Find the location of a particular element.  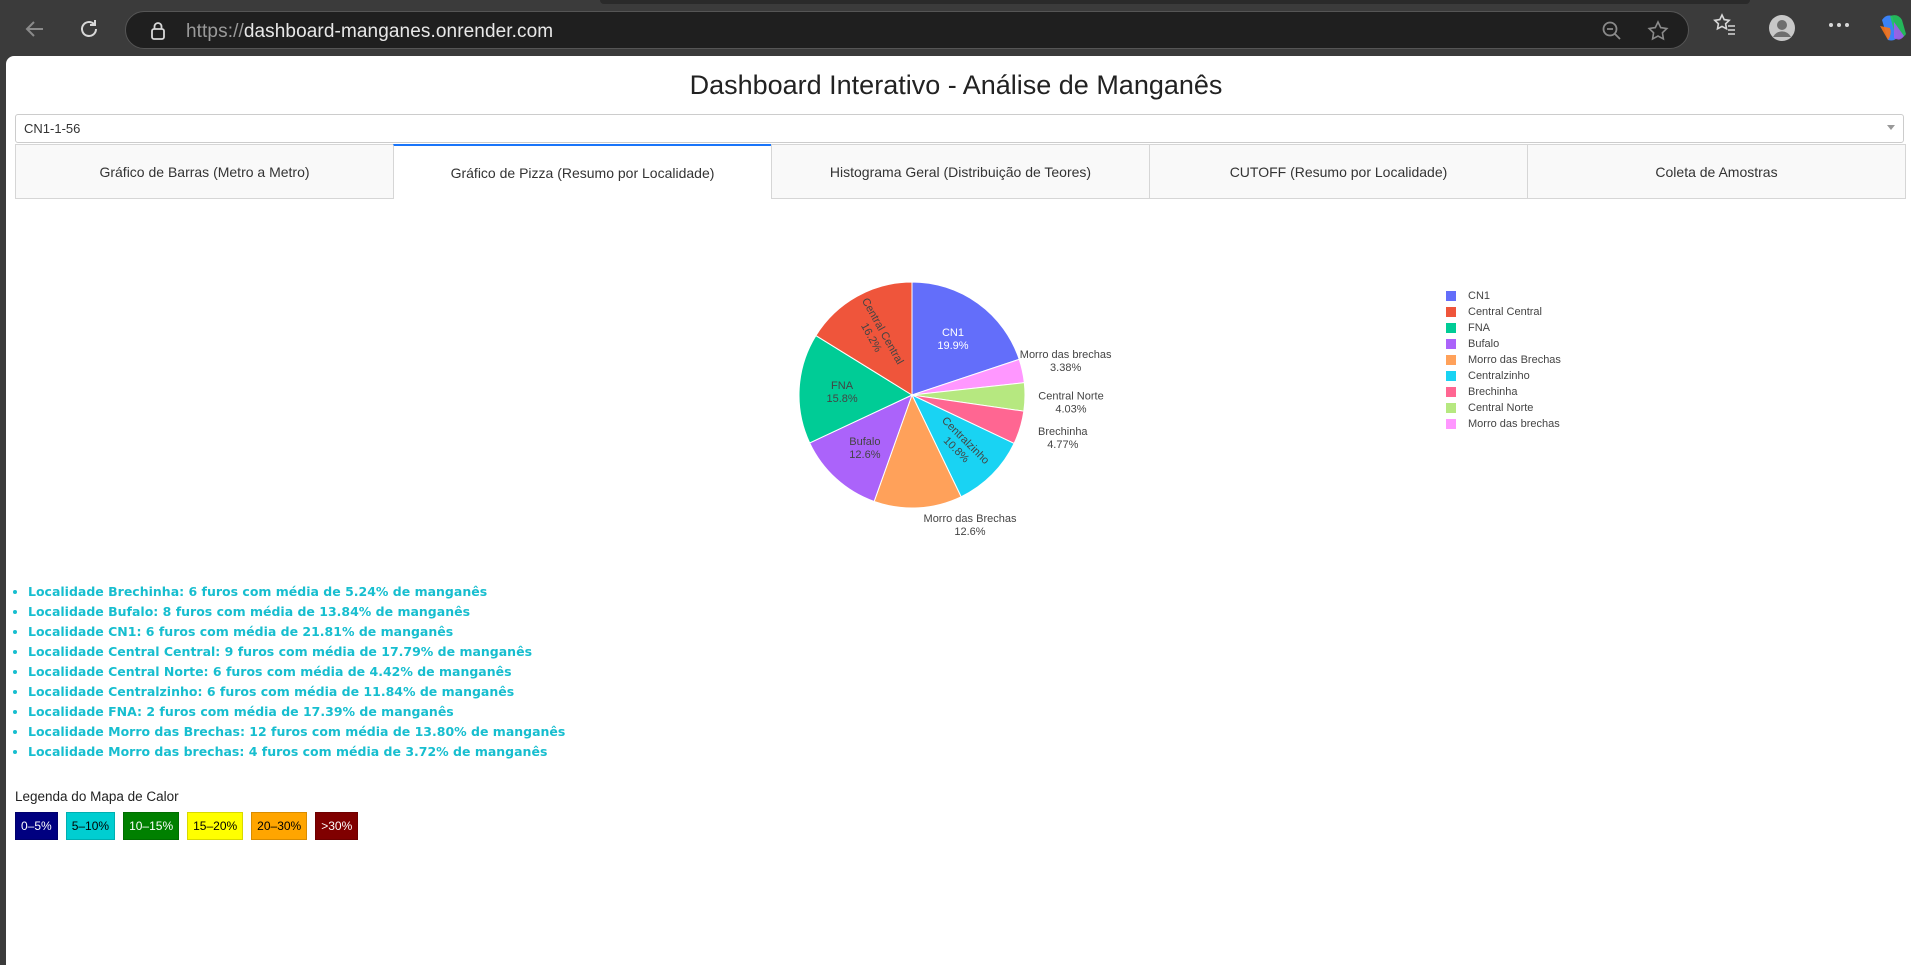

url-host: dashboard-manganes.onrender.com is located at coordinates (398, 31).